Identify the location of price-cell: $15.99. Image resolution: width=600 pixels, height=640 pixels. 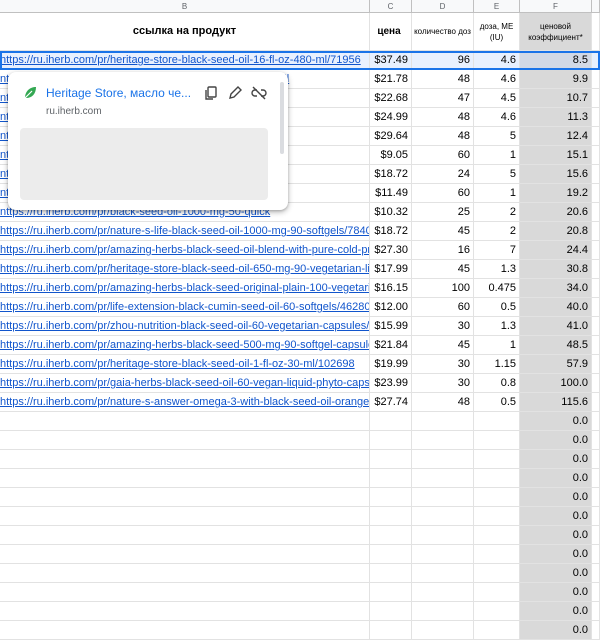
(391, 326).